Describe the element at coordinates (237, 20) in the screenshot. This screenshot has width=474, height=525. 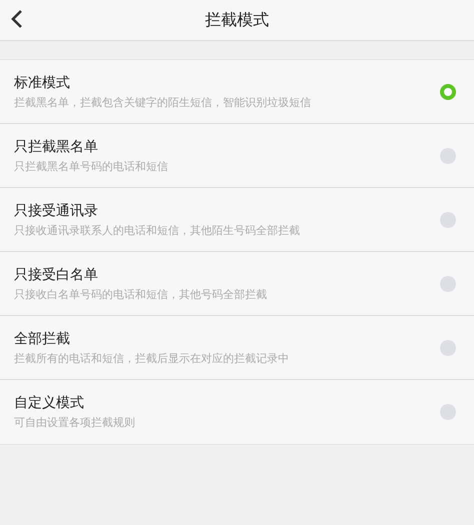
I see `screen-title: 拦截模式` at that location.